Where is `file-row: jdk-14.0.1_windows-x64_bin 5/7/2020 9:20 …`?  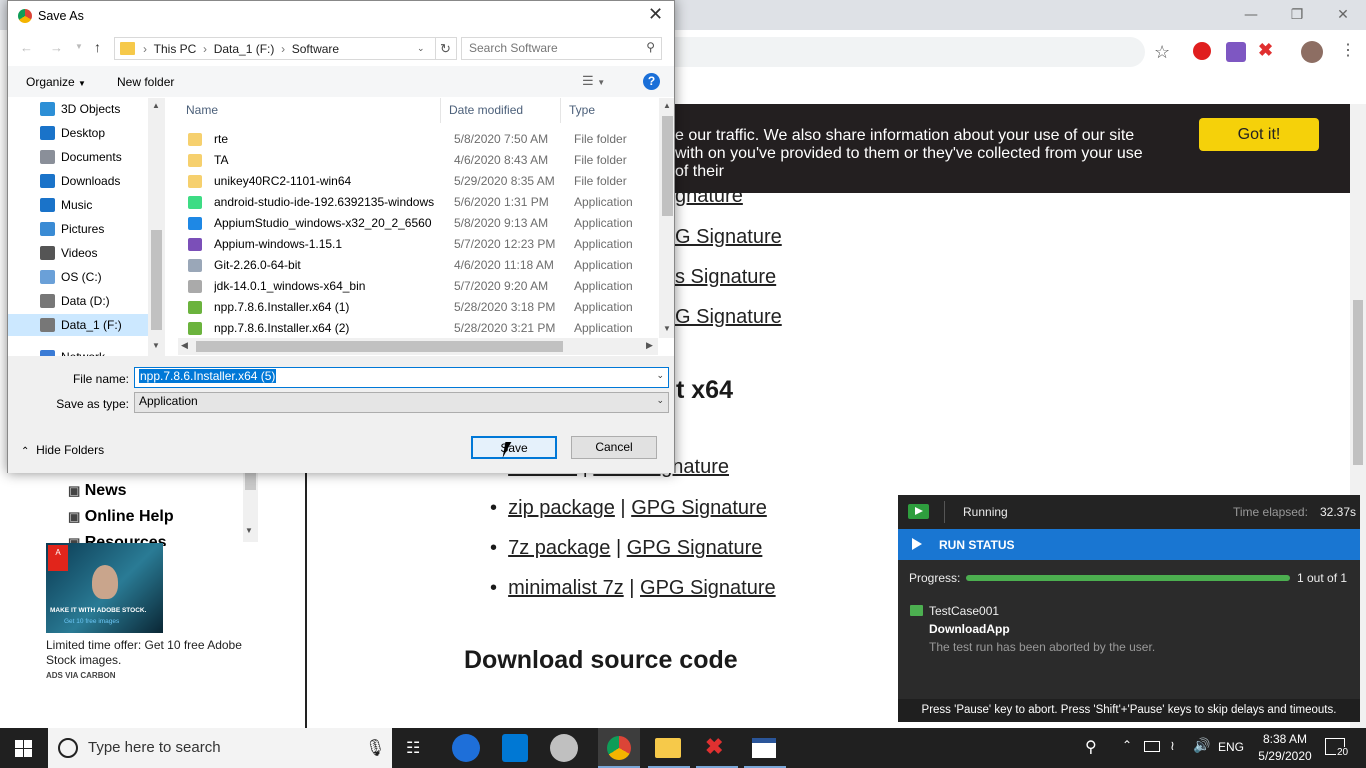 file-row: jdk-14.0.1_windows-x64_bin 5/7/2020 9:20 … is located at coordinates (418, 286).